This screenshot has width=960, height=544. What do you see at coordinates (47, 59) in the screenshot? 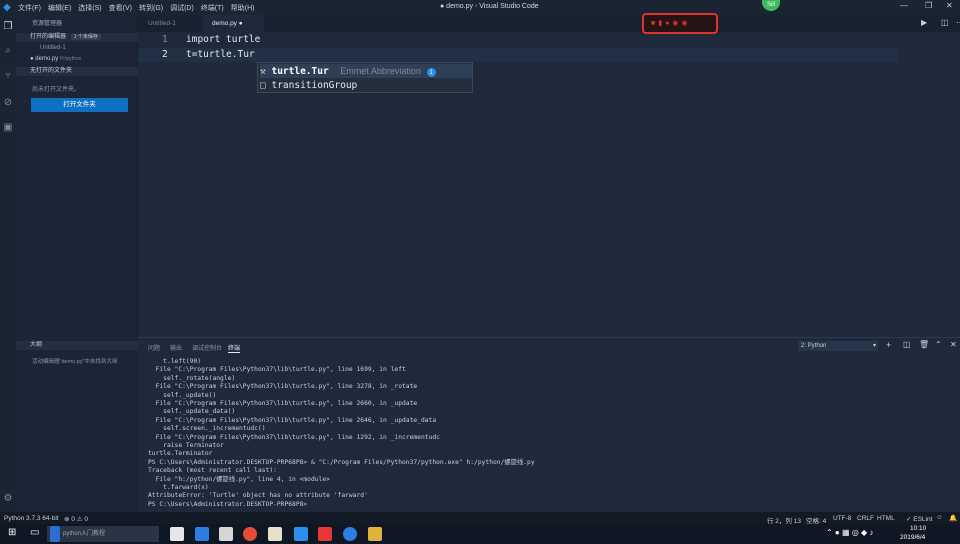
I see `open-editor-demo-label: demo.py` at bounding box center [47, 59].